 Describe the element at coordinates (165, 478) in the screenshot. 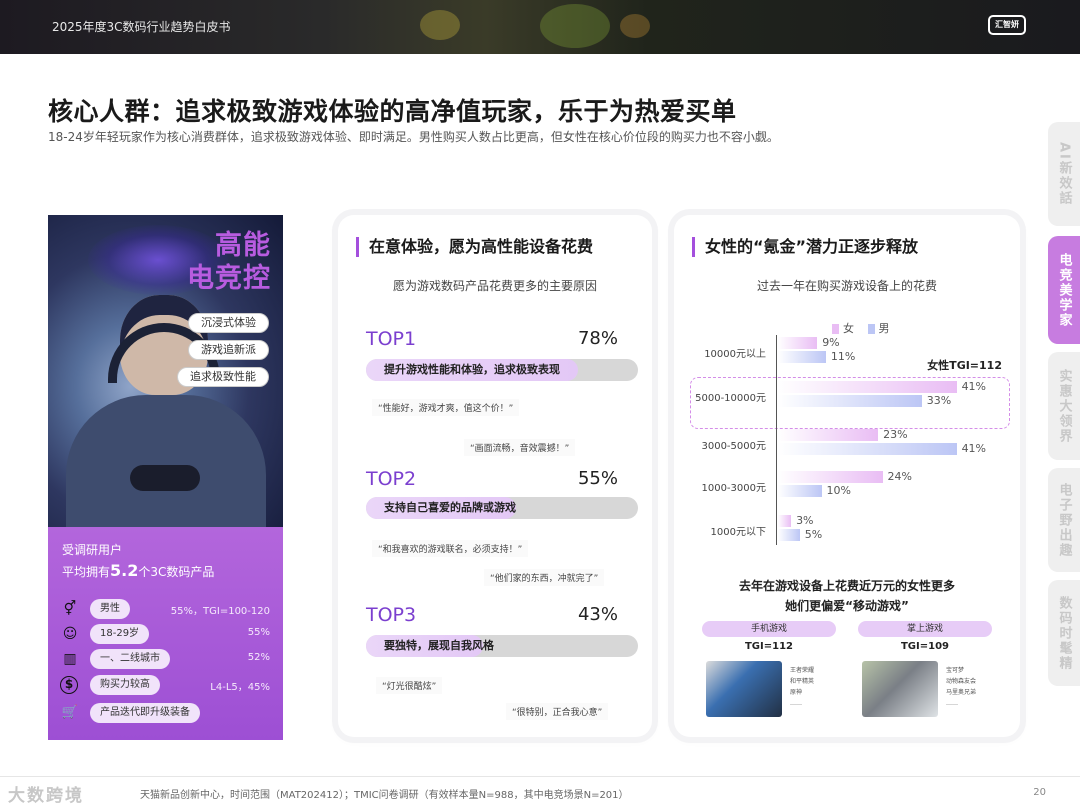

I see `controller-icon` at that location.